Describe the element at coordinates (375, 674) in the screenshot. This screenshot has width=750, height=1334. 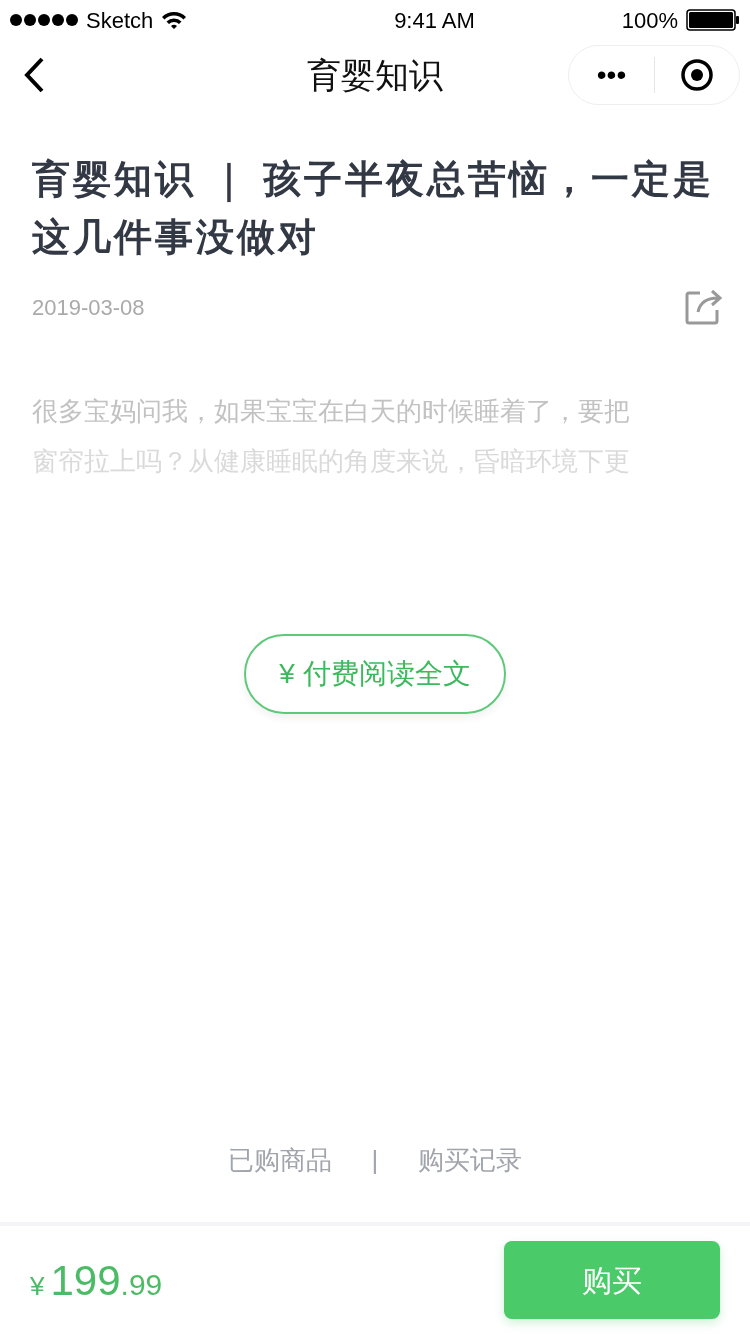
I see `pay-to-read-button: ¥ 付费阅读全文` at that location.